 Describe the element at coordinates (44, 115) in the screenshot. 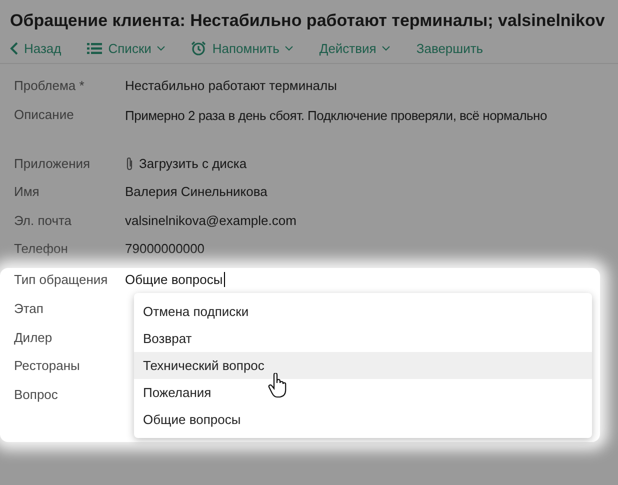

I see `field-label: Описание` at that location.